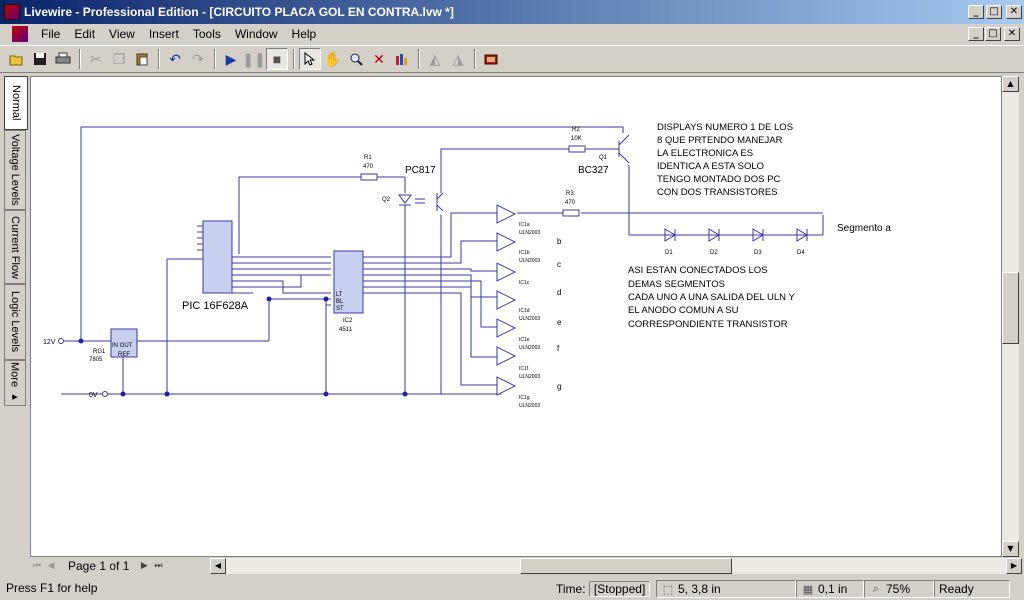 The width and height of the screenshot is (1024, 600). What do you see at coordinates (20, 34) in the screenshot?
I see `document-icon` at bounding box center [20, 34].